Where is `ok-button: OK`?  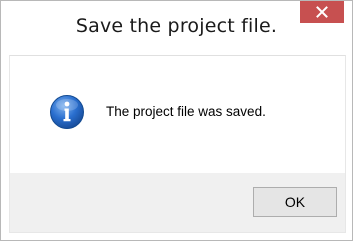
ok-button: OK is located at coordinates (295, 202).